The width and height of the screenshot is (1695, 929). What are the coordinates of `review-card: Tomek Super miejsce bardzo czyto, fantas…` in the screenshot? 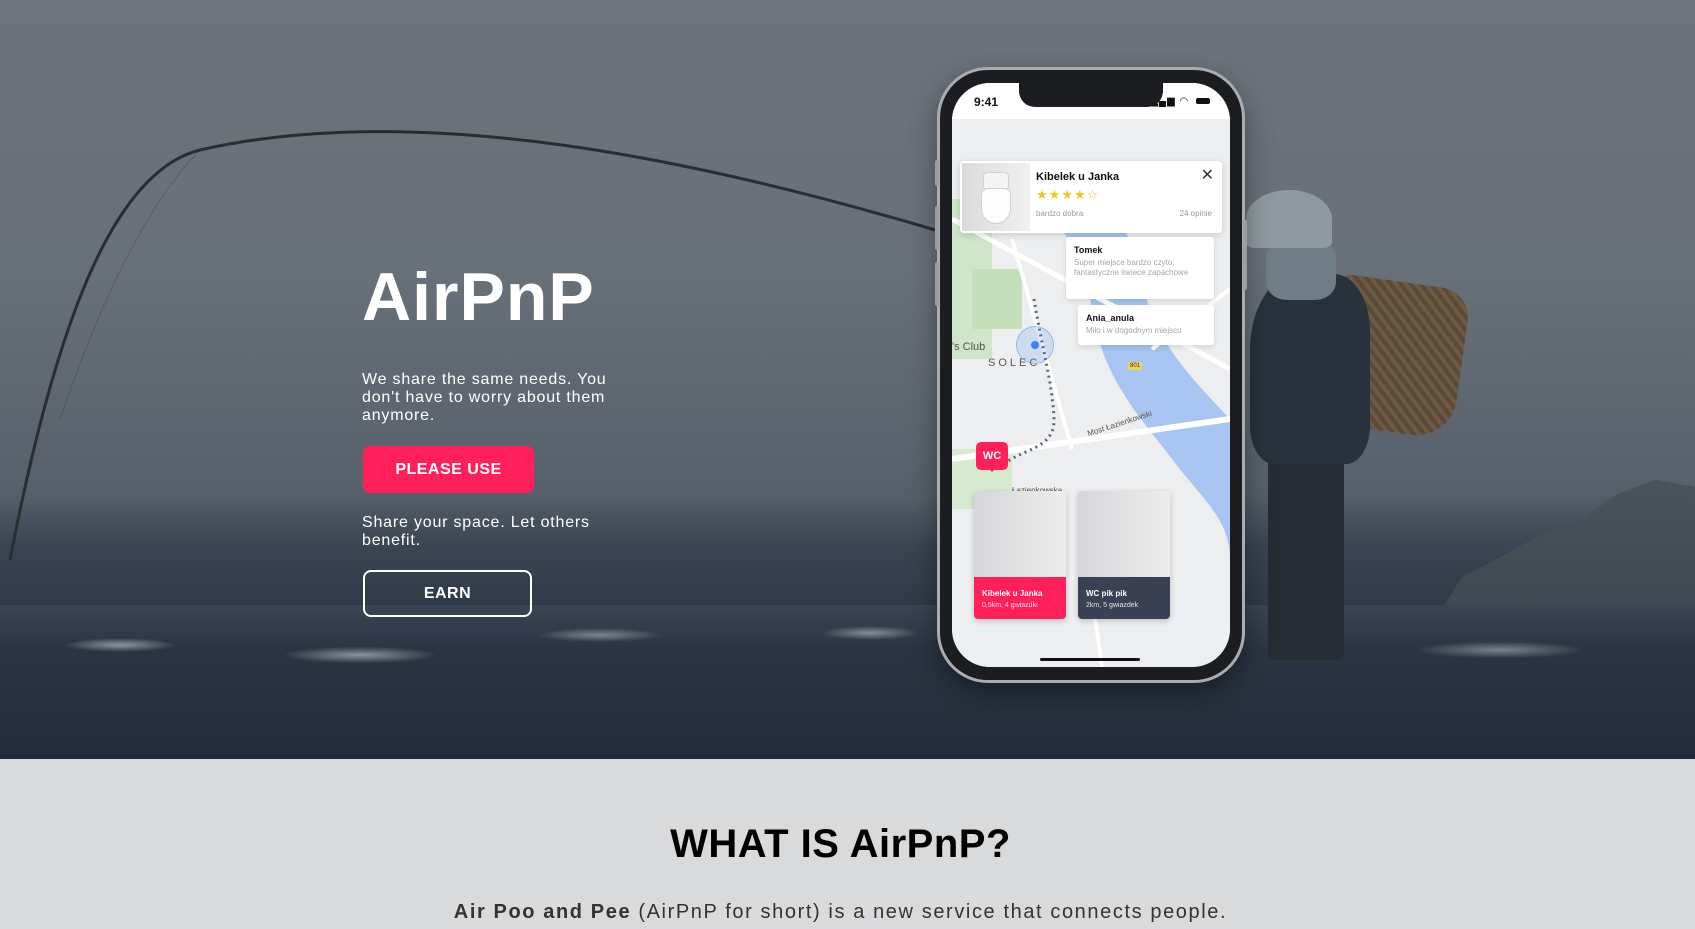 It's located at (1140, 268).